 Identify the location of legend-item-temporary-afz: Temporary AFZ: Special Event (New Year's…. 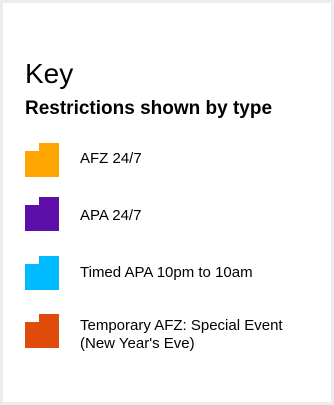
(172, 333).